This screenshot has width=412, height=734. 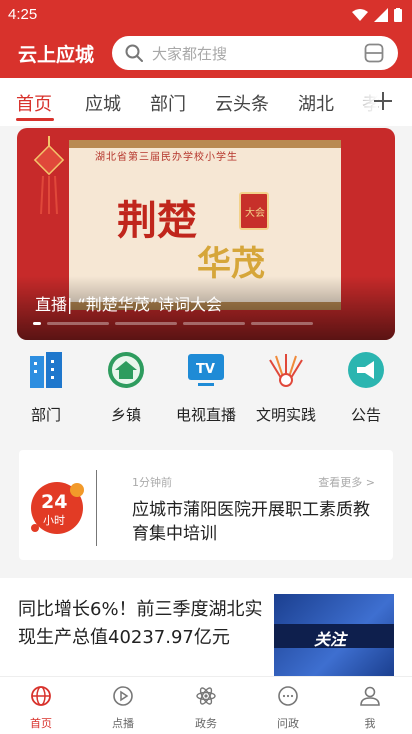 What do you see at coordinates (168, 103) in the screenshot?
I see `tab-departments: 部门` at bounding box center [168, 103].